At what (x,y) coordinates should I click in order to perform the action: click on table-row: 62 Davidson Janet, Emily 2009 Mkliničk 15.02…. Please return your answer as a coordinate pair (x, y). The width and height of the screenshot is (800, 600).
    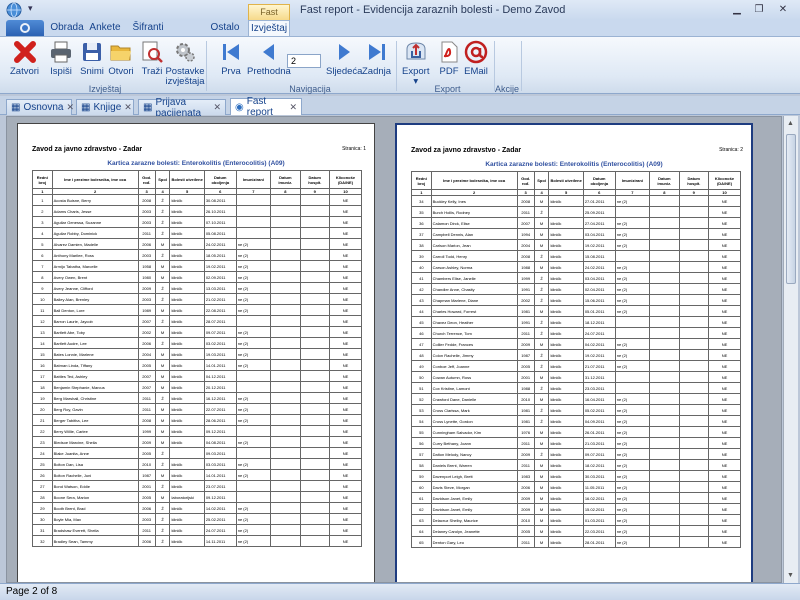
    Looking at the image, I should click on (576, 509).